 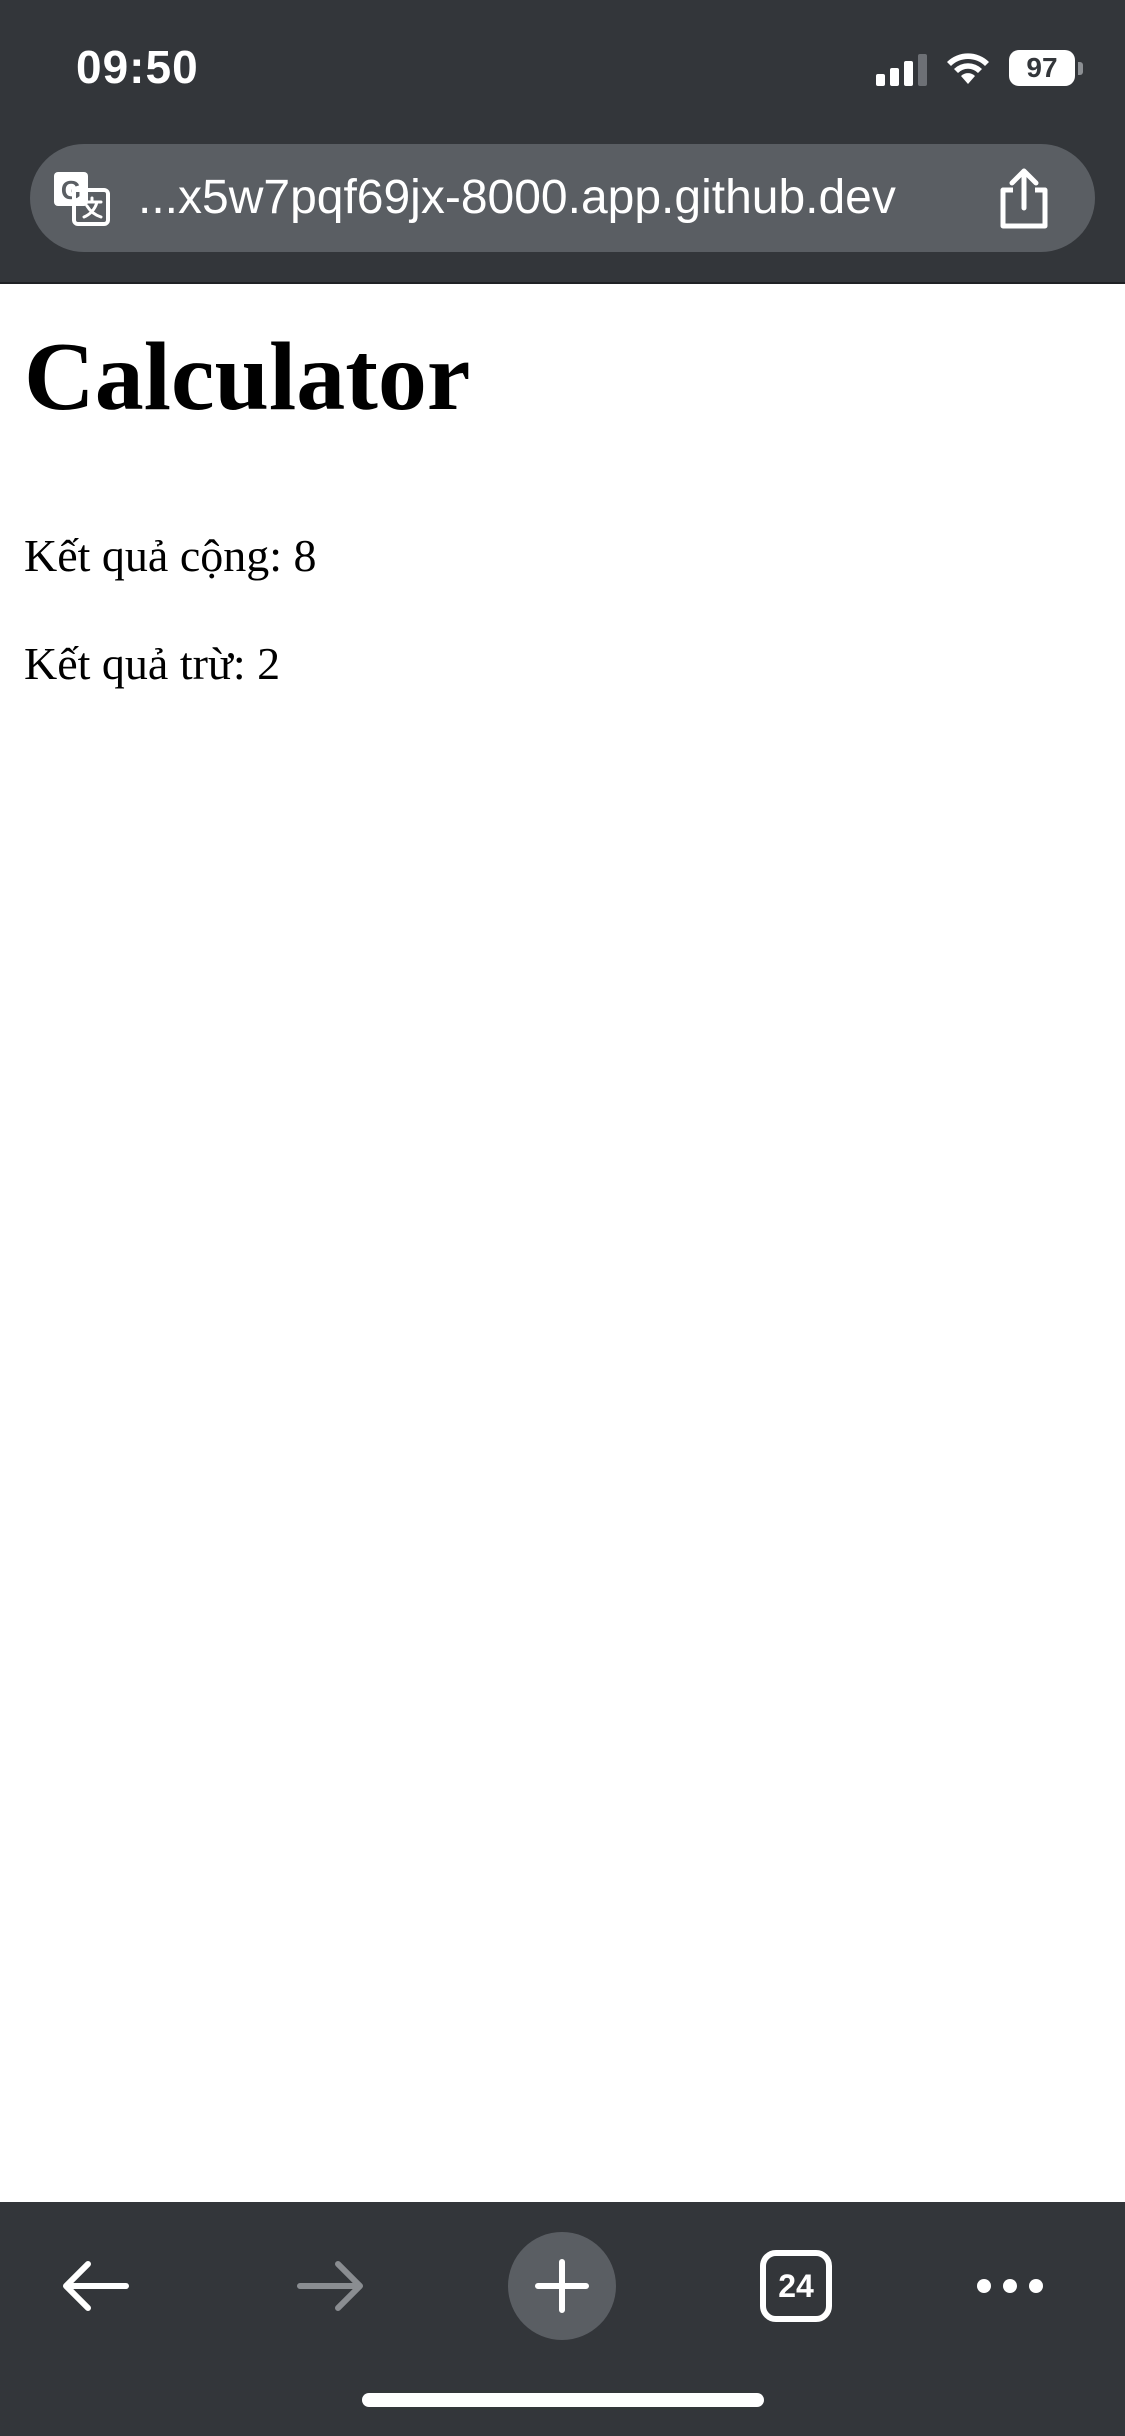 I want to click on signal-icon, so click(x=901, y=68).